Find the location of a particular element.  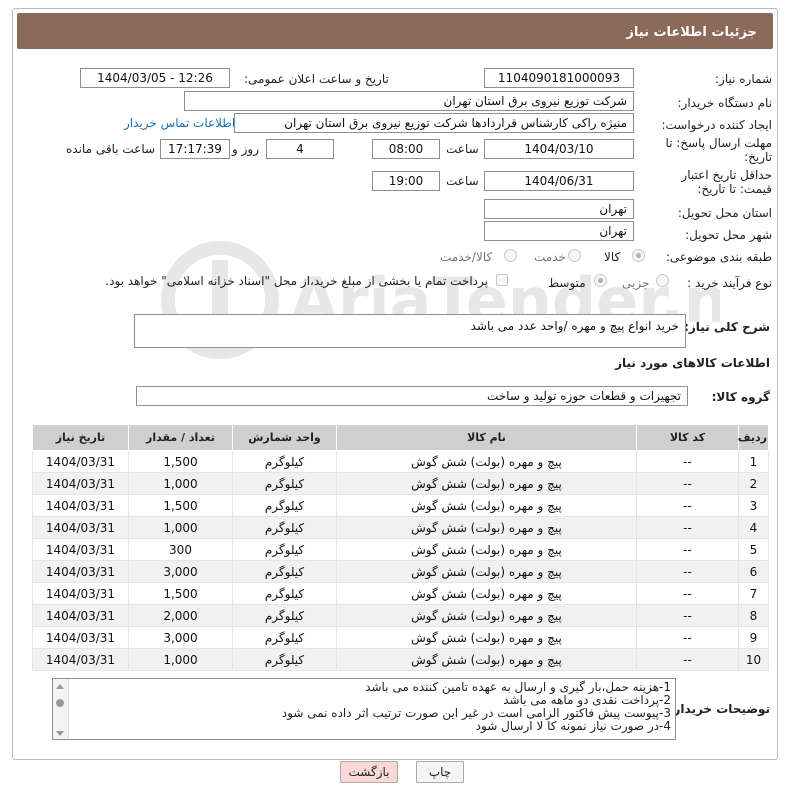

days-label: روز و is located at coordinates (245, 149).